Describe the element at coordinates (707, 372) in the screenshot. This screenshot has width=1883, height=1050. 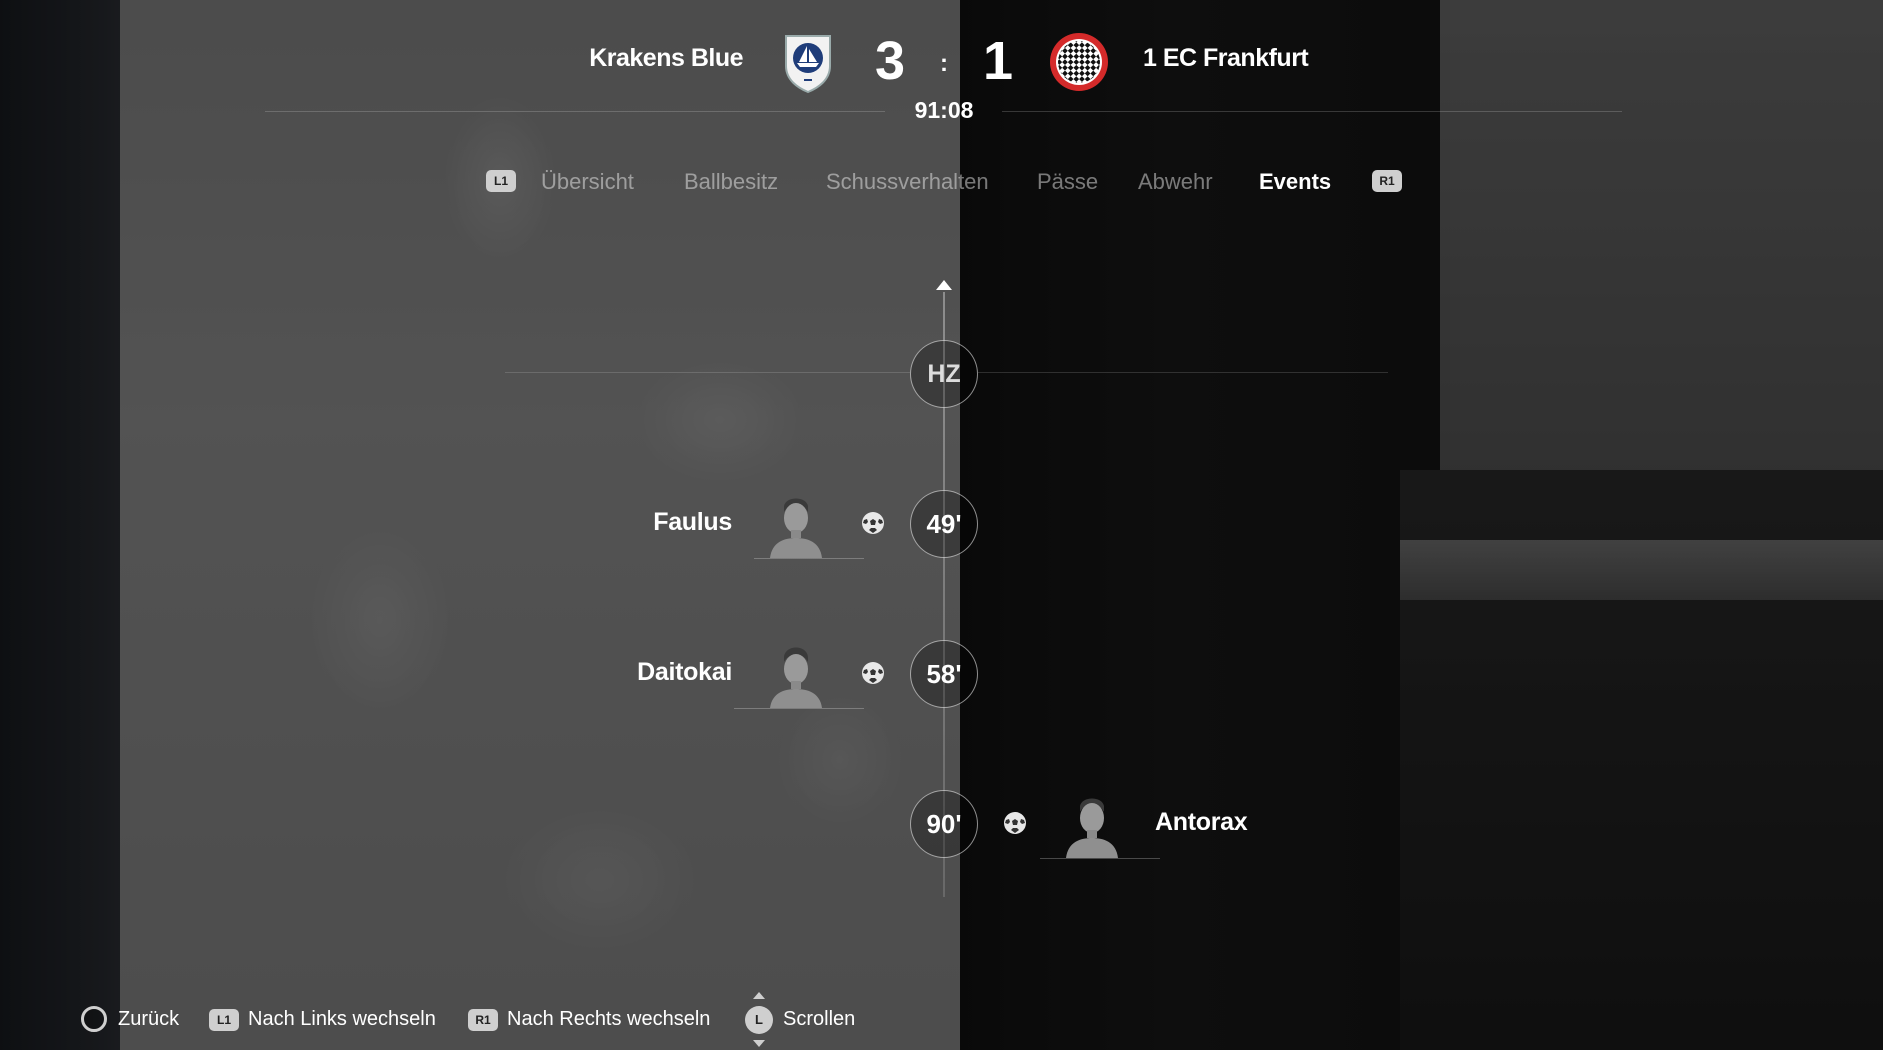
I see `halftime-line-left` at that location.